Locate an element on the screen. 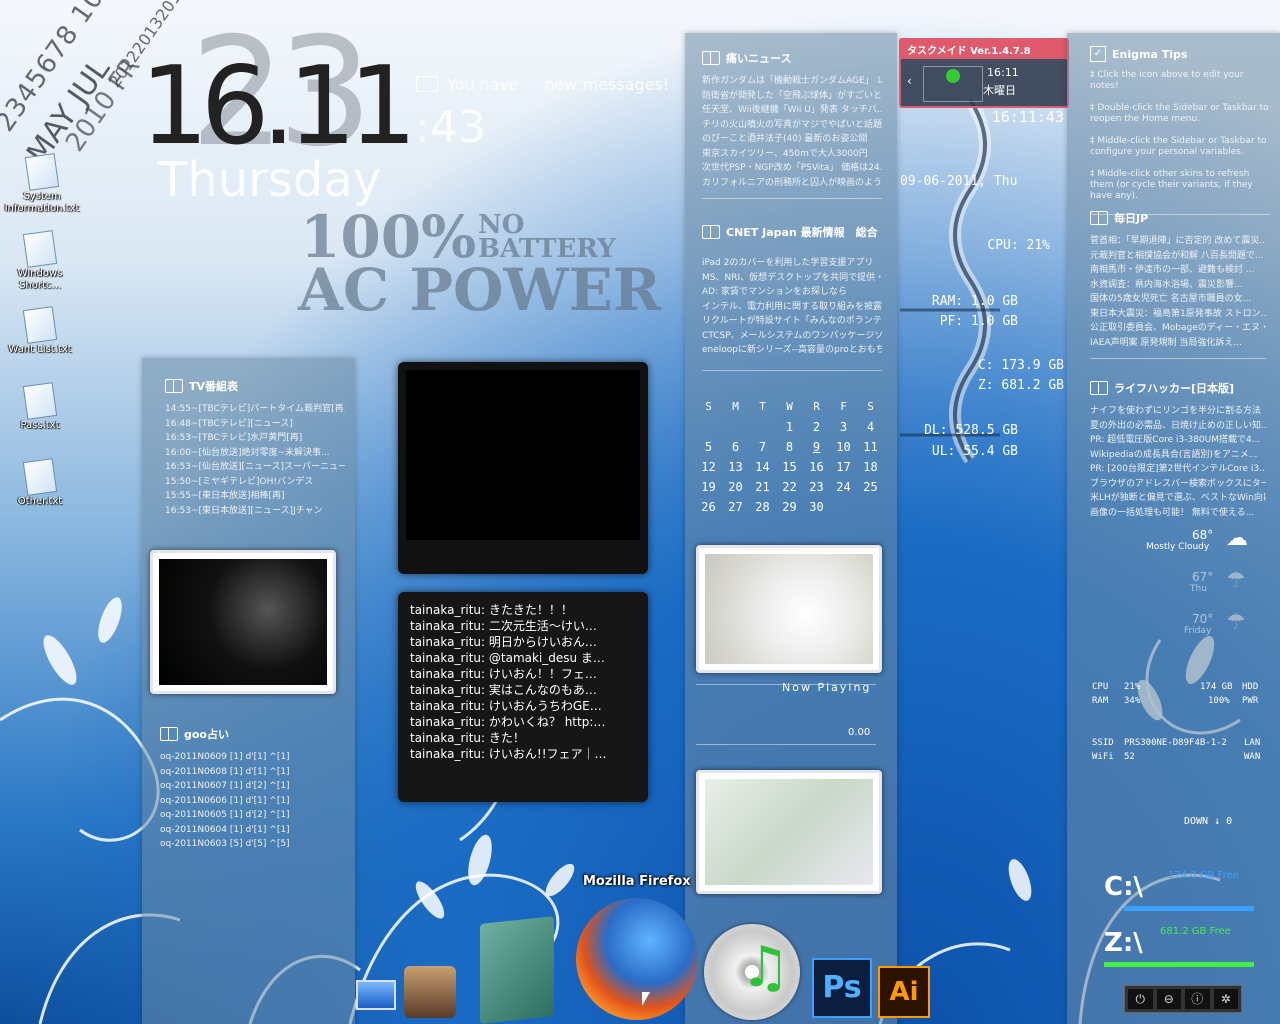 This screenshot has height=1024, width=1280. calendar-day-cell: 3 is located at coordinates (843, 430).